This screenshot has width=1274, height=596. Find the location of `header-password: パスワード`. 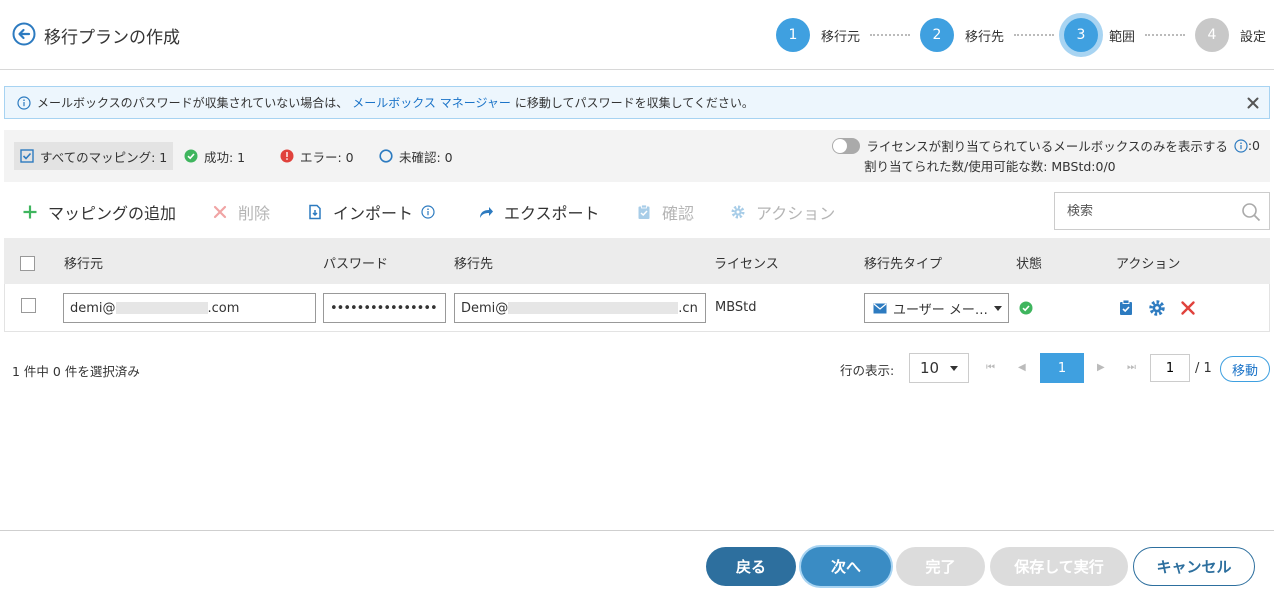

header-password: パスワード is located at coordinates (355, 262).